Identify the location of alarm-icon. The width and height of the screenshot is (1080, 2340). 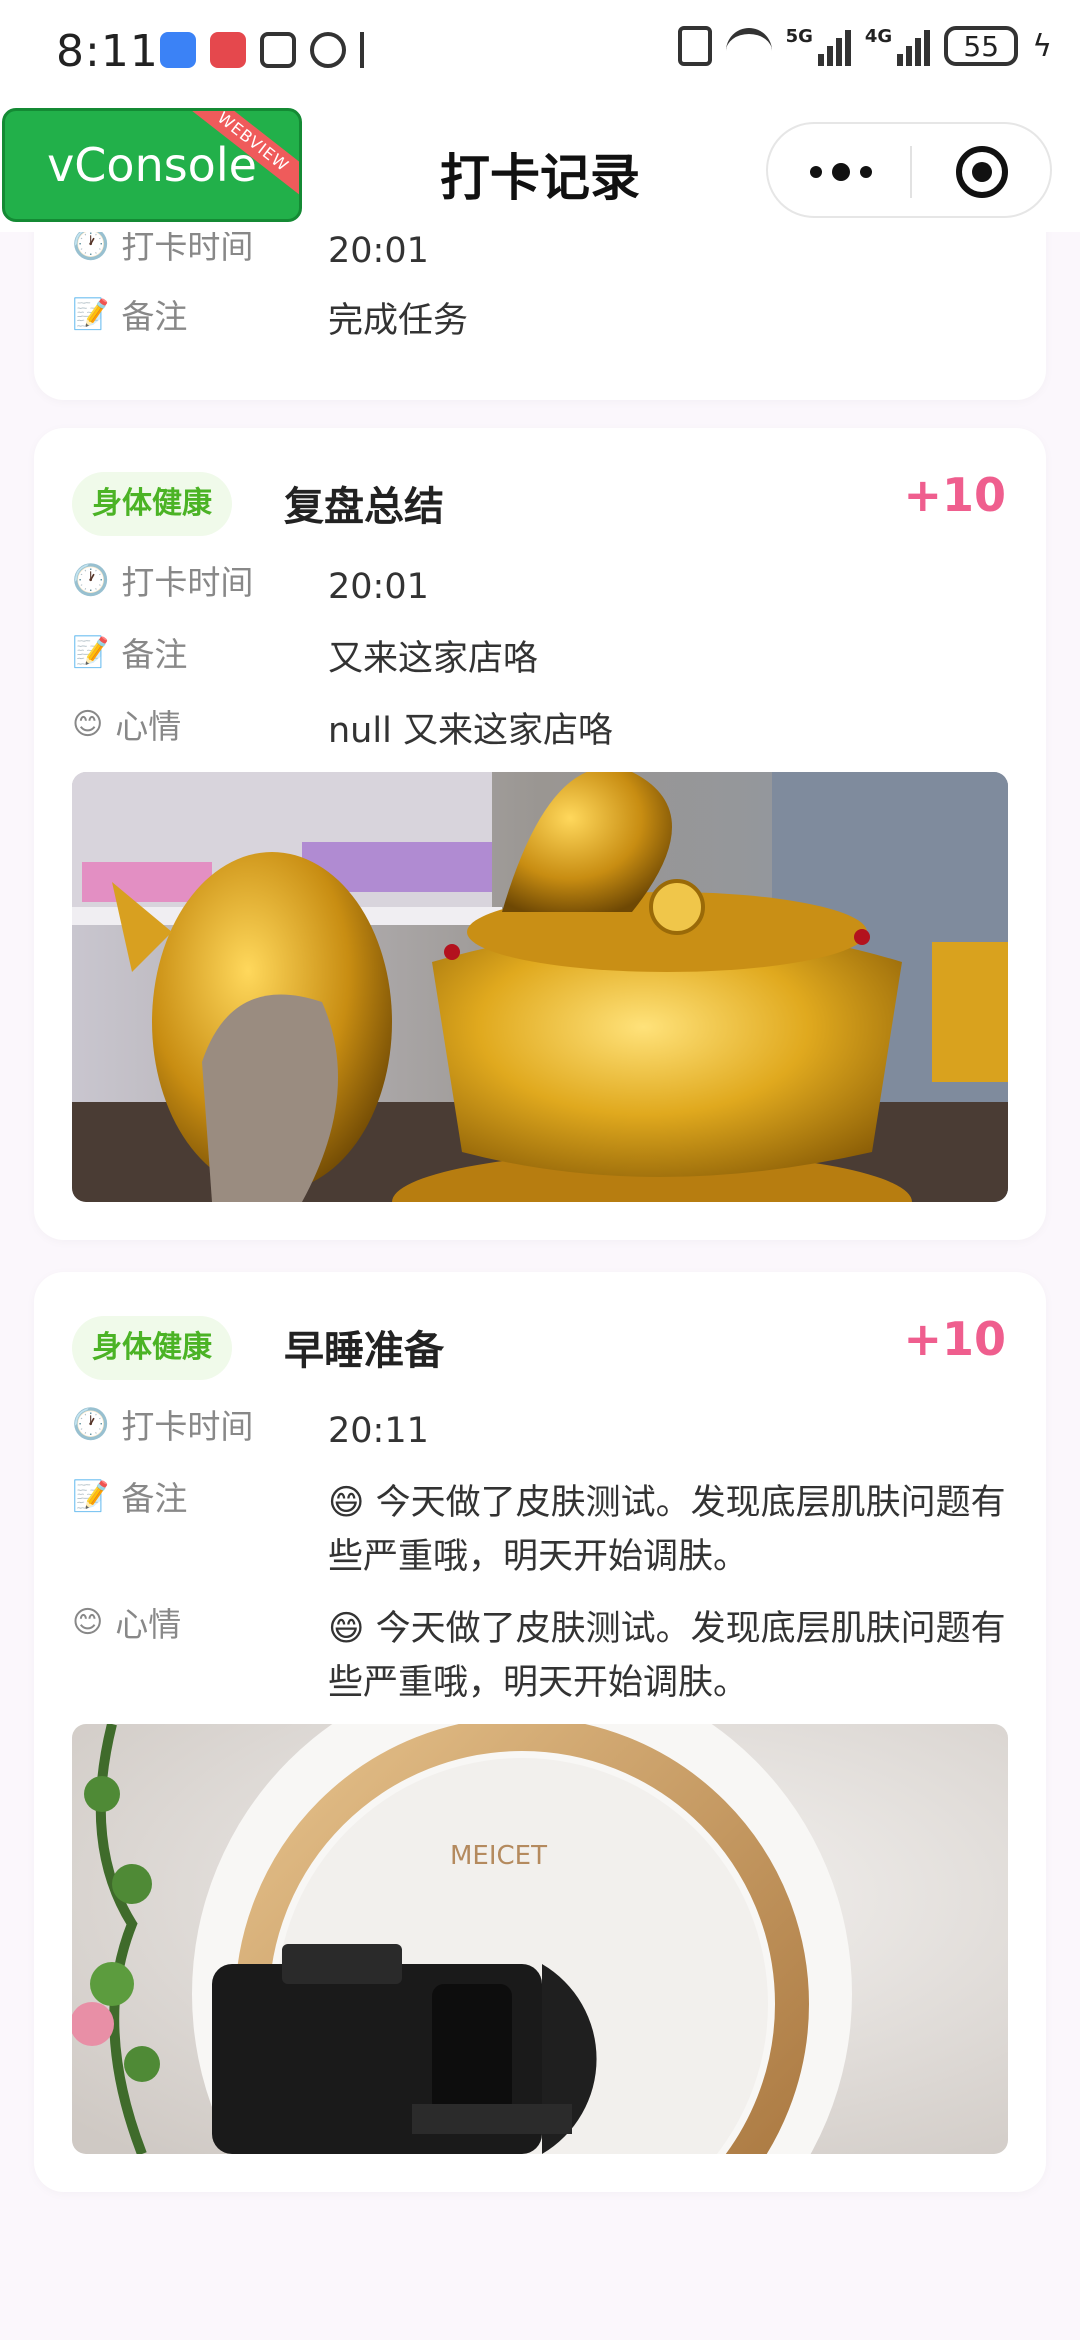
(328, 50).